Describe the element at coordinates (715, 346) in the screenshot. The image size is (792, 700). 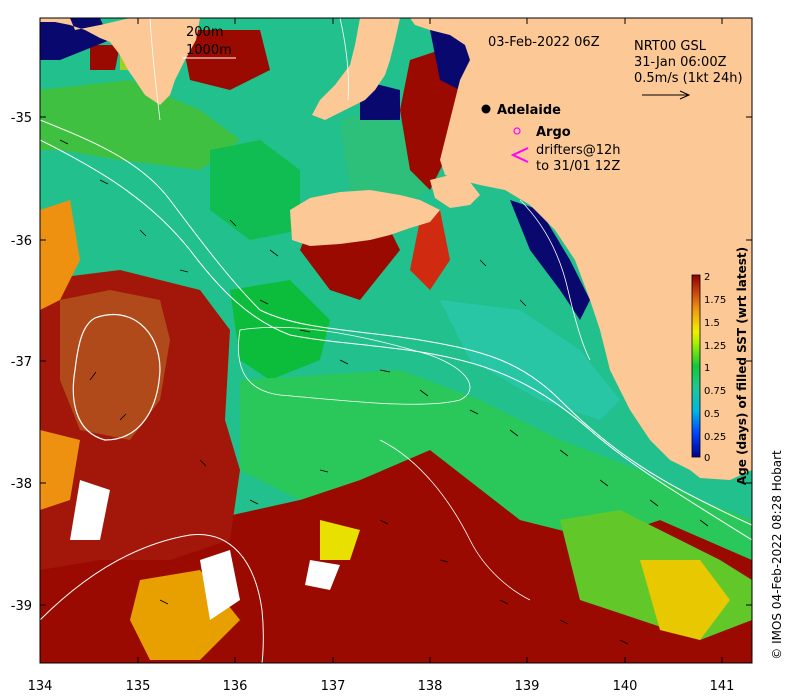
I see `colorbar-tick-label: 1.25` at that location.